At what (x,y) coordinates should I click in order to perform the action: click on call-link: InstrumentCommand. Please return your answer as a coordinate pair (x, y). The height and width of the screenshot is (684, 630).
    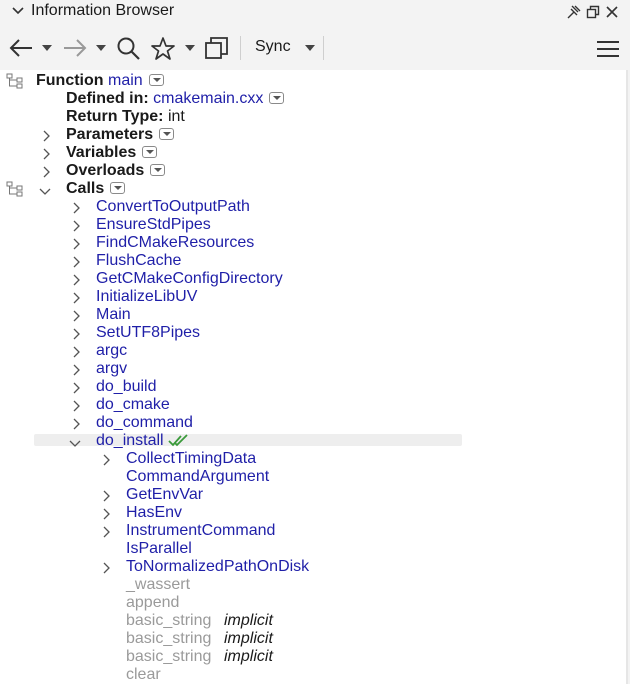
    Looking at the image, I should click on (200, 531).